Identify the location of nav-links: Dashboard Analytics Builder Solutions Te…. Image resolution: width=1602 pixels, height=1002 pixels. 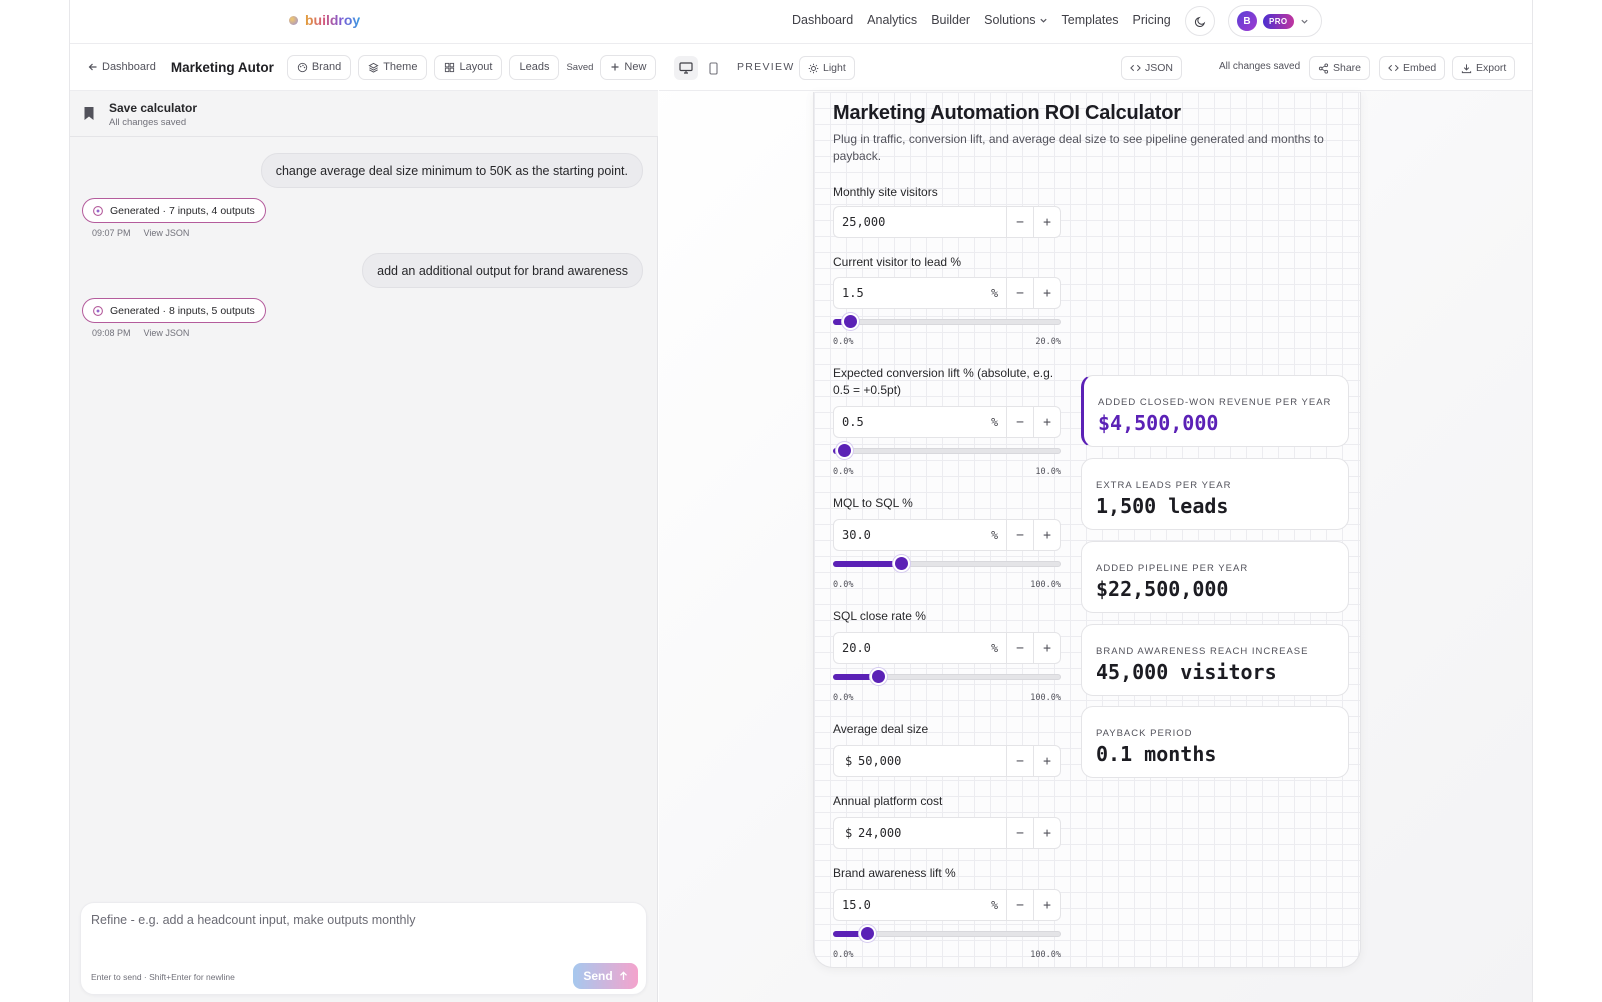
(981, 20).